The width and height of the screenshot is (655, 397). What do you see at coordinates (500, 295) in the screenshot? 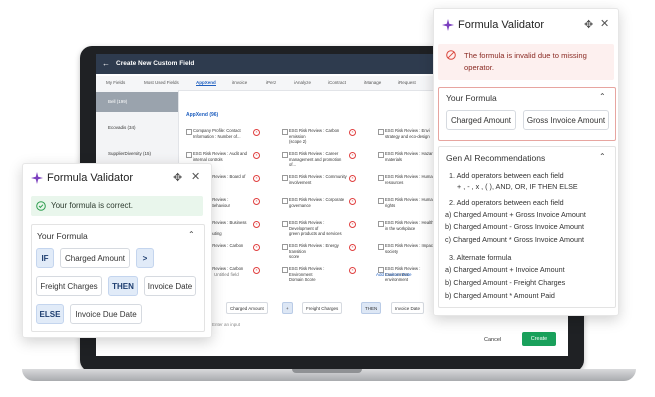
I see `recommendation-line: b) Charged Amount * Amount Paid` at bounding box center [500, 295].